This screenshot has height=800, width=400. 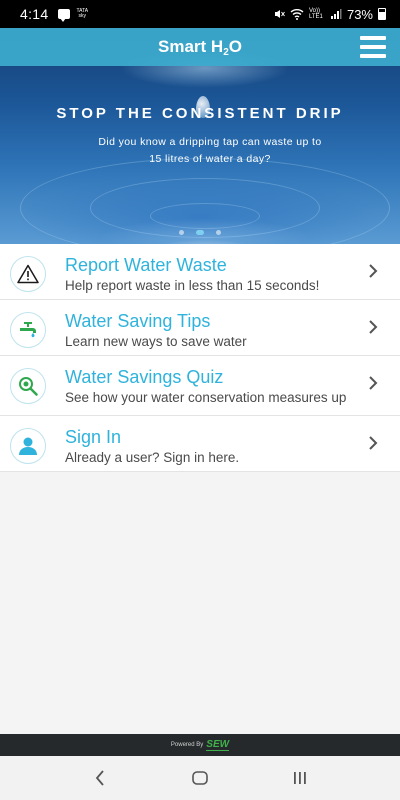 I want to click on hamburger-menu-icon, so click(x=373, y=47).